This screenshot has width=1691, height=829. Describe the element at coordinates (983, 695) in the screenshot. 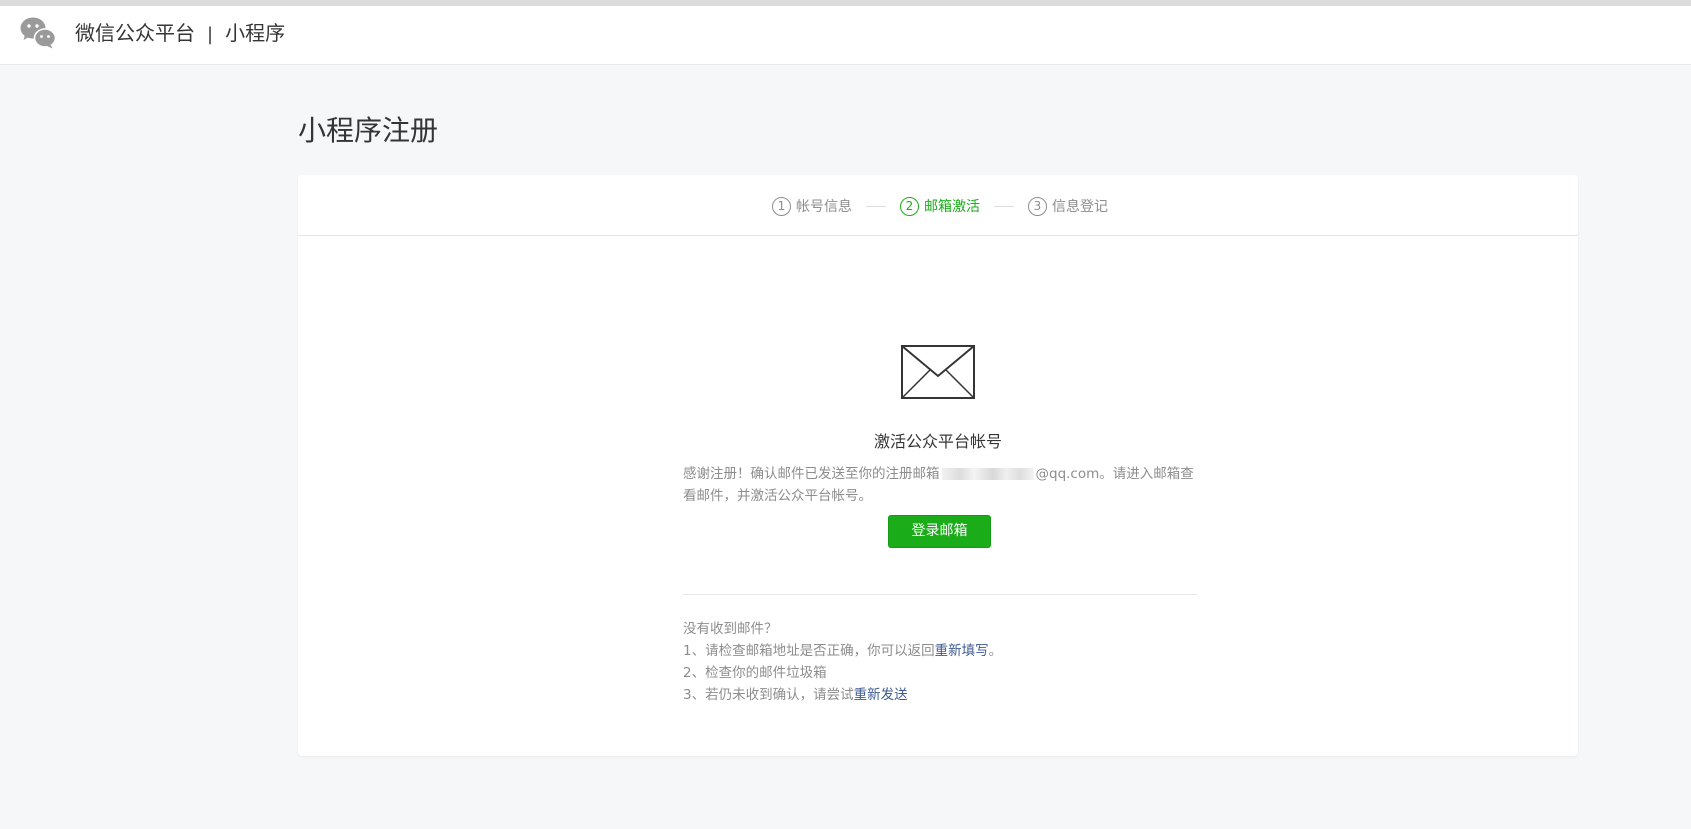

I see `help-item-3: 3、若仍未收到确认，请尝试重新发送` at that location.